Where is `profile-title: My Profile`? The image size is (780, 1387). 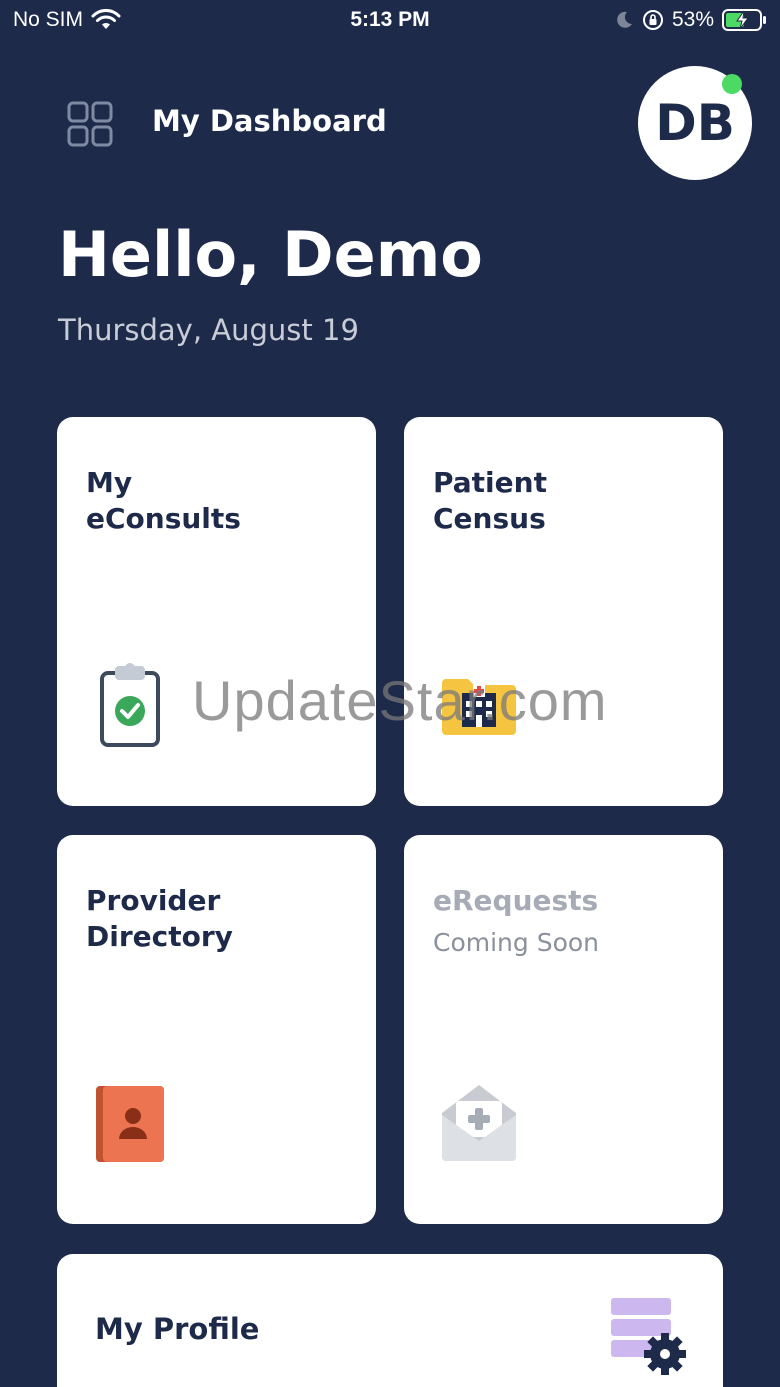
profile-title: My Profile is located at coordinates (177, 1329).